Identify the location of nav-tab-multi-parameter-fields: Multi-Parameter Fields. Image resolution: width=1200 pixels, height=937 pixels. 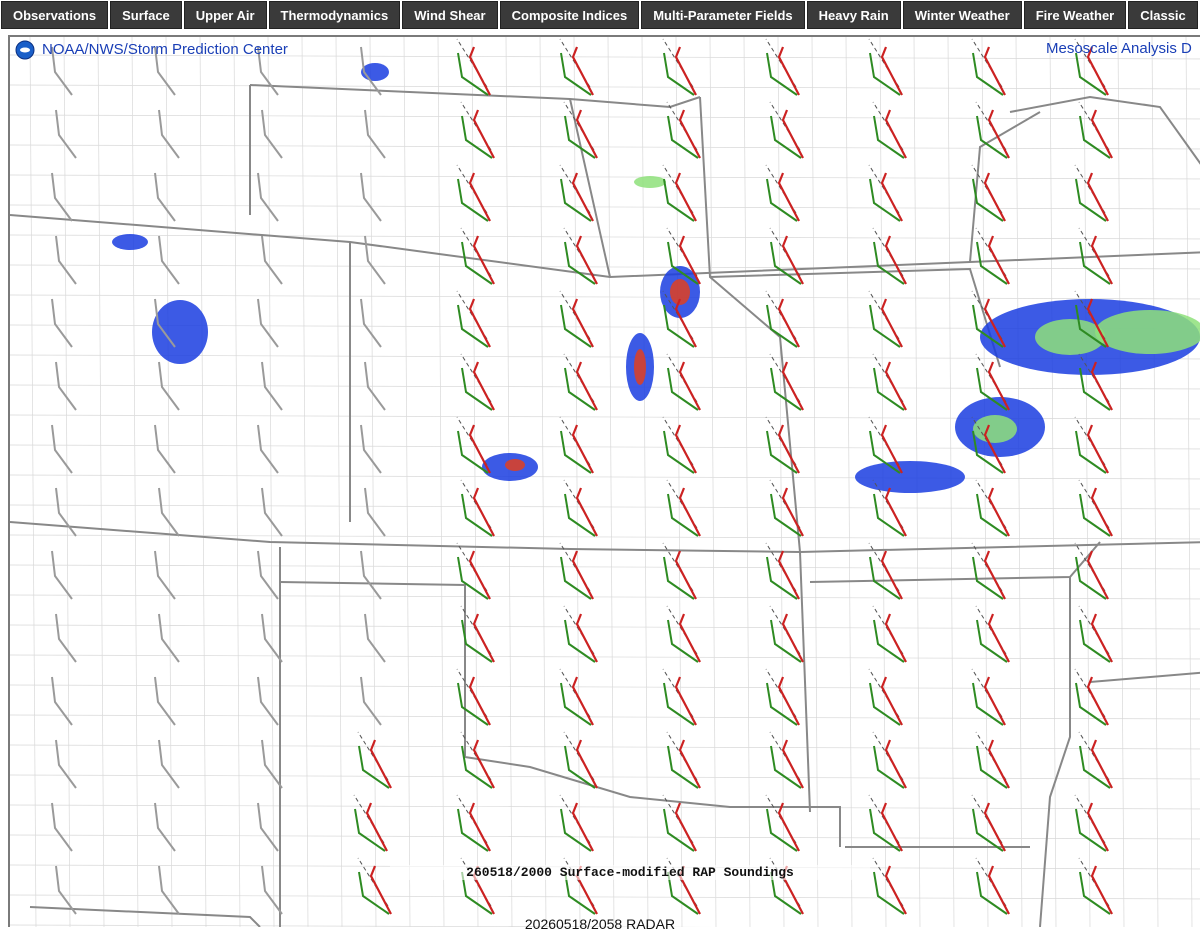
(723, 15).